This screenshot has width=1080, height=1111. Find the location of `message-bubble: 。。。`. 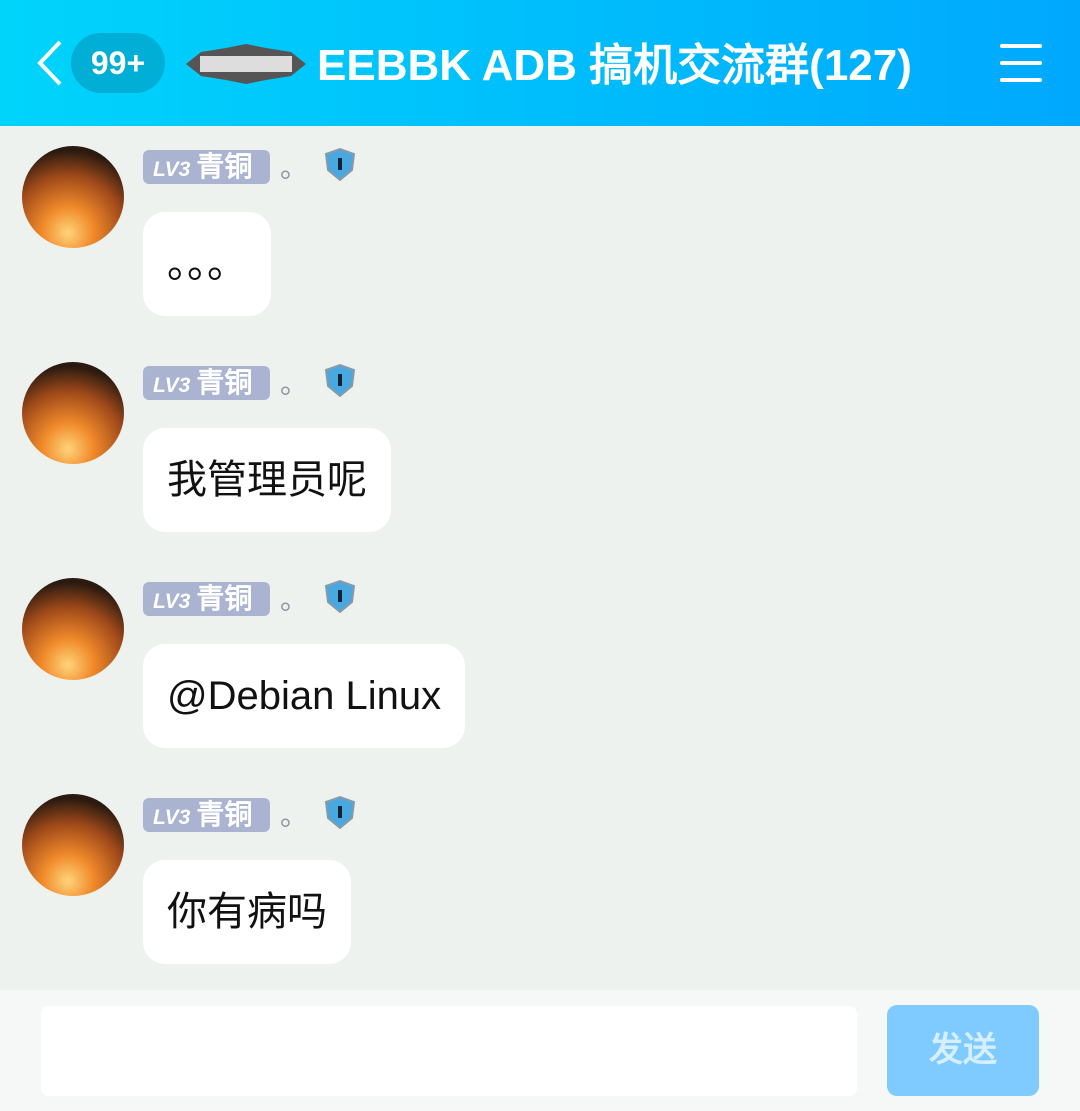

message-bubble: 。。。 is located at coordinates (207, 264).